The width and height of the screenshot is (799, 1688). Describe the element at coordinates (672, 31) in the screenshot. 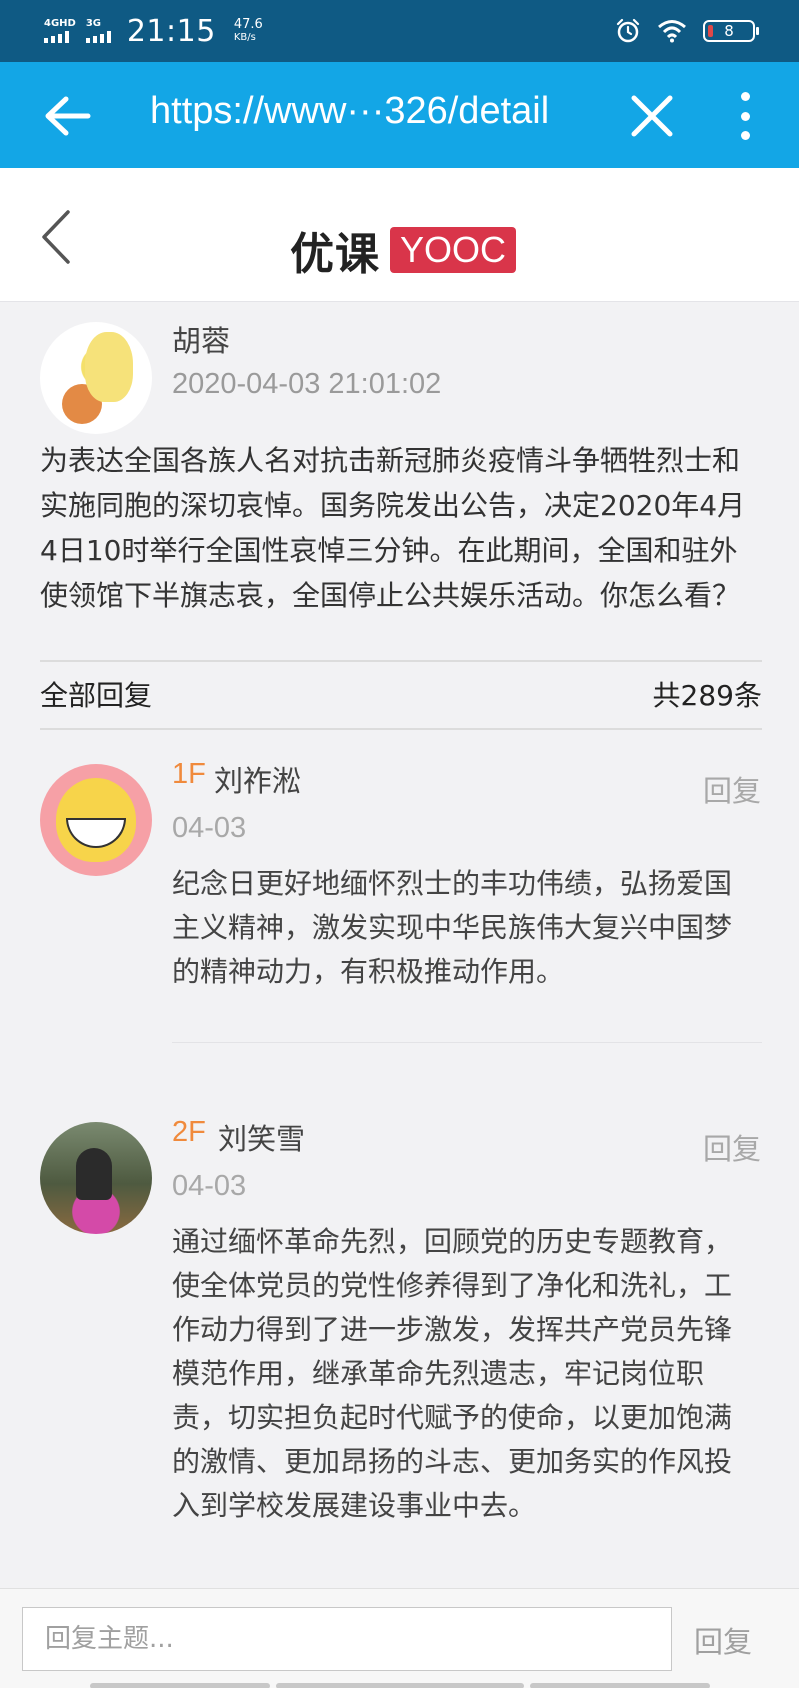

I see `wifi-icon` at that location.